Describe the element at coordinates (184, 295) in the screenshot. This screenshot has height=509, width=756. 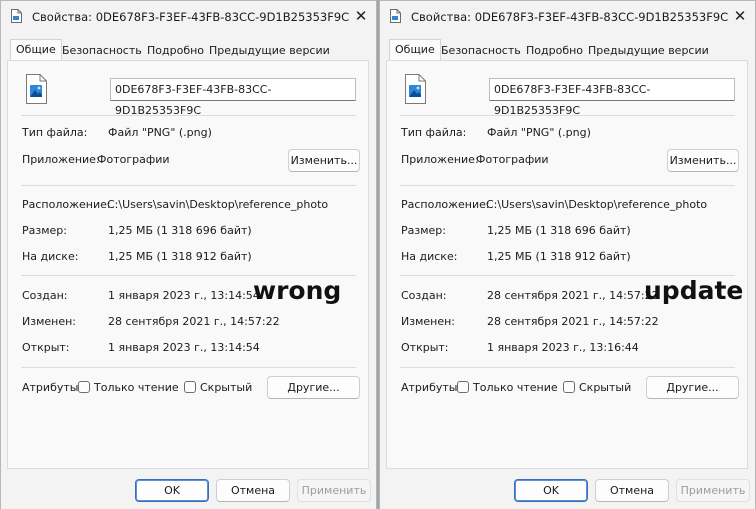
I see `created-value: 1 января 2023 г., 13:14:54` at that location.